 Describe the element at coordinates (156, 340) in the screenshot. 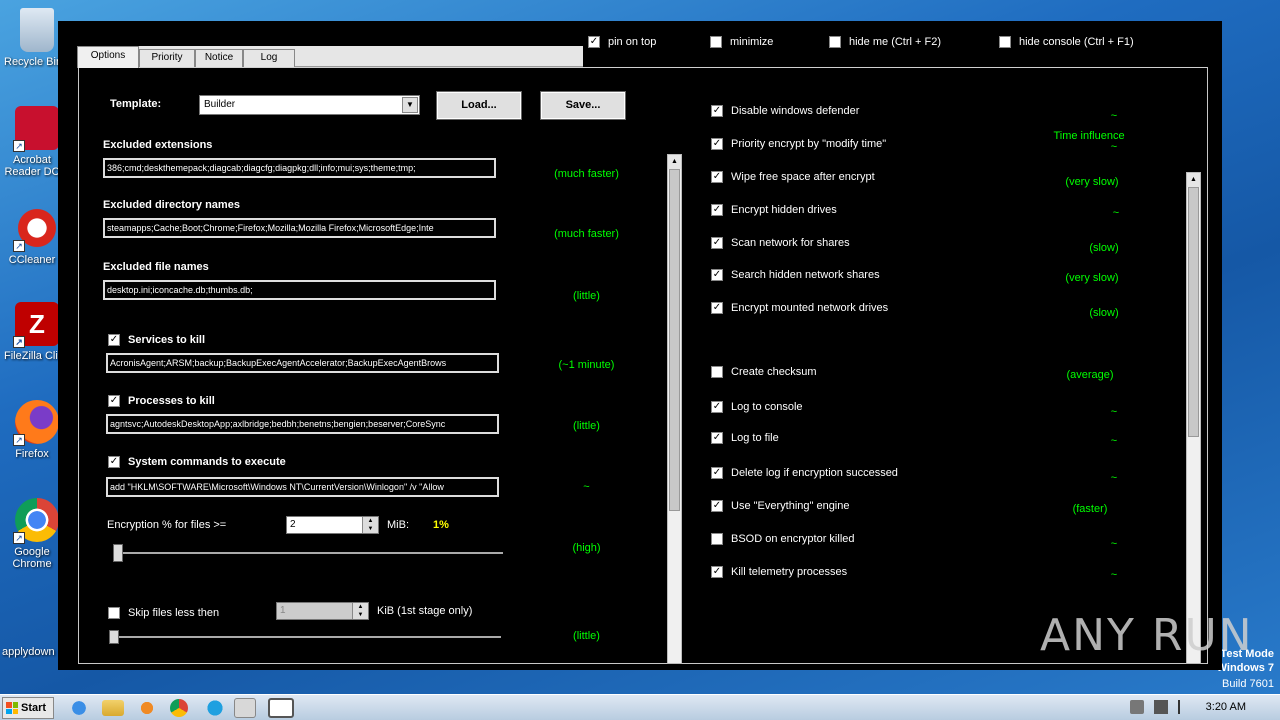

I see `services-to-kill-checkbox: ✓ Services to kill` at that location.